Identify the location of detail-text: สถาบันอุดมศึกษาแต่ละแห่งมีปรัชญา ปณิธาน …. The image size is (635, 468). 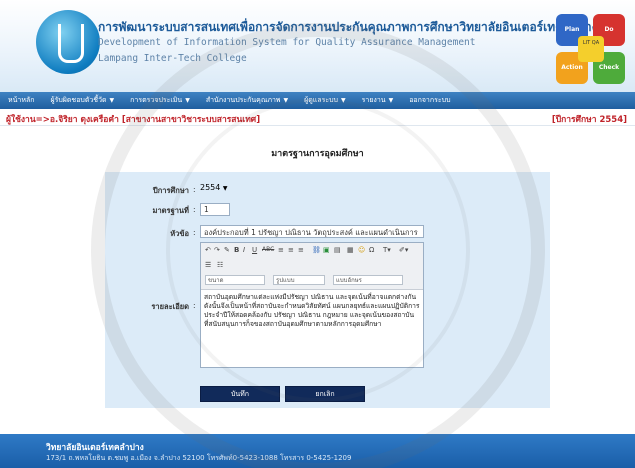
(312, 311).